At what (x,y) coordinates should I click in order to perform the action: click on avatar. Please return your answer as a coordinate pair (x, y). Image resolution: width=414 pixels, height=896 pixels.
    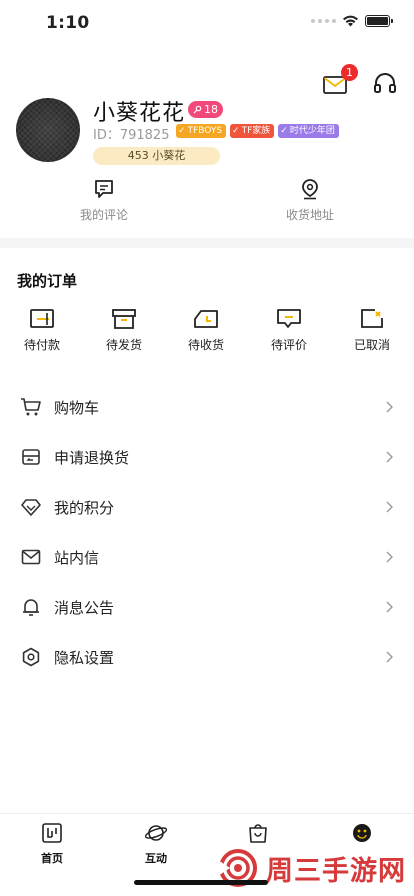
    Looking at the image, I should click on (48, 130).